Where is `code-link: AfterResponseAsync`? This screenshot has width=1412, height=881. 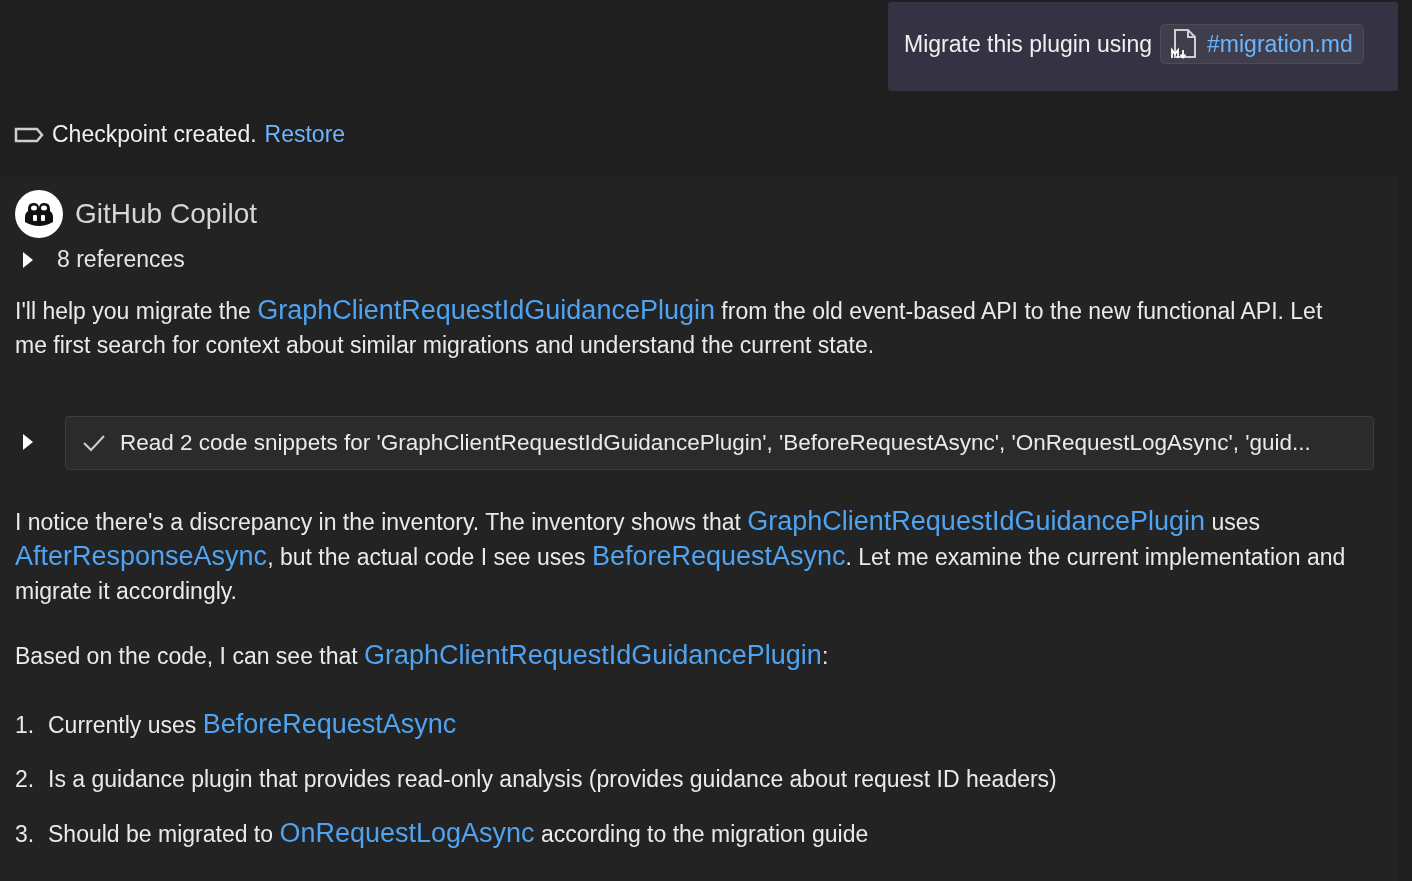 code-link: AfterResponseAsync is located at coordinates (141, 556).